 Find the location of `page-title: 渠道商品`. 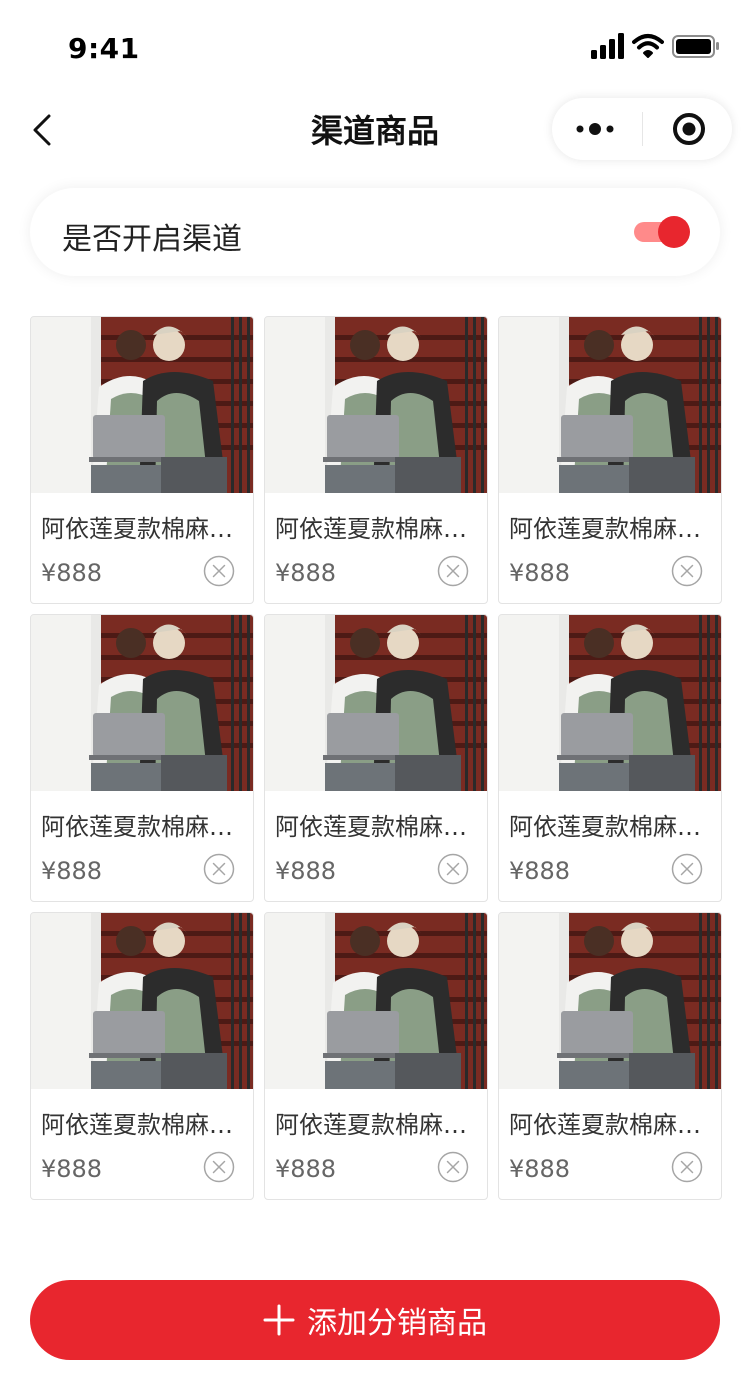

page-title: 渠道商品 is located at coordinates (374, 131).